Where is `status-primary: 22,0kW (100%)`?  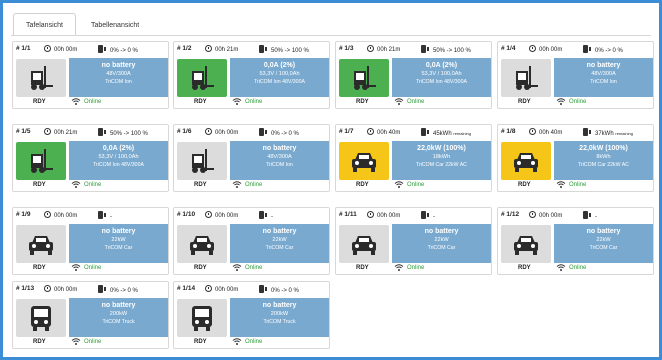 status-primary: 22,0kW (100%) is located at coordinates (441, 148).